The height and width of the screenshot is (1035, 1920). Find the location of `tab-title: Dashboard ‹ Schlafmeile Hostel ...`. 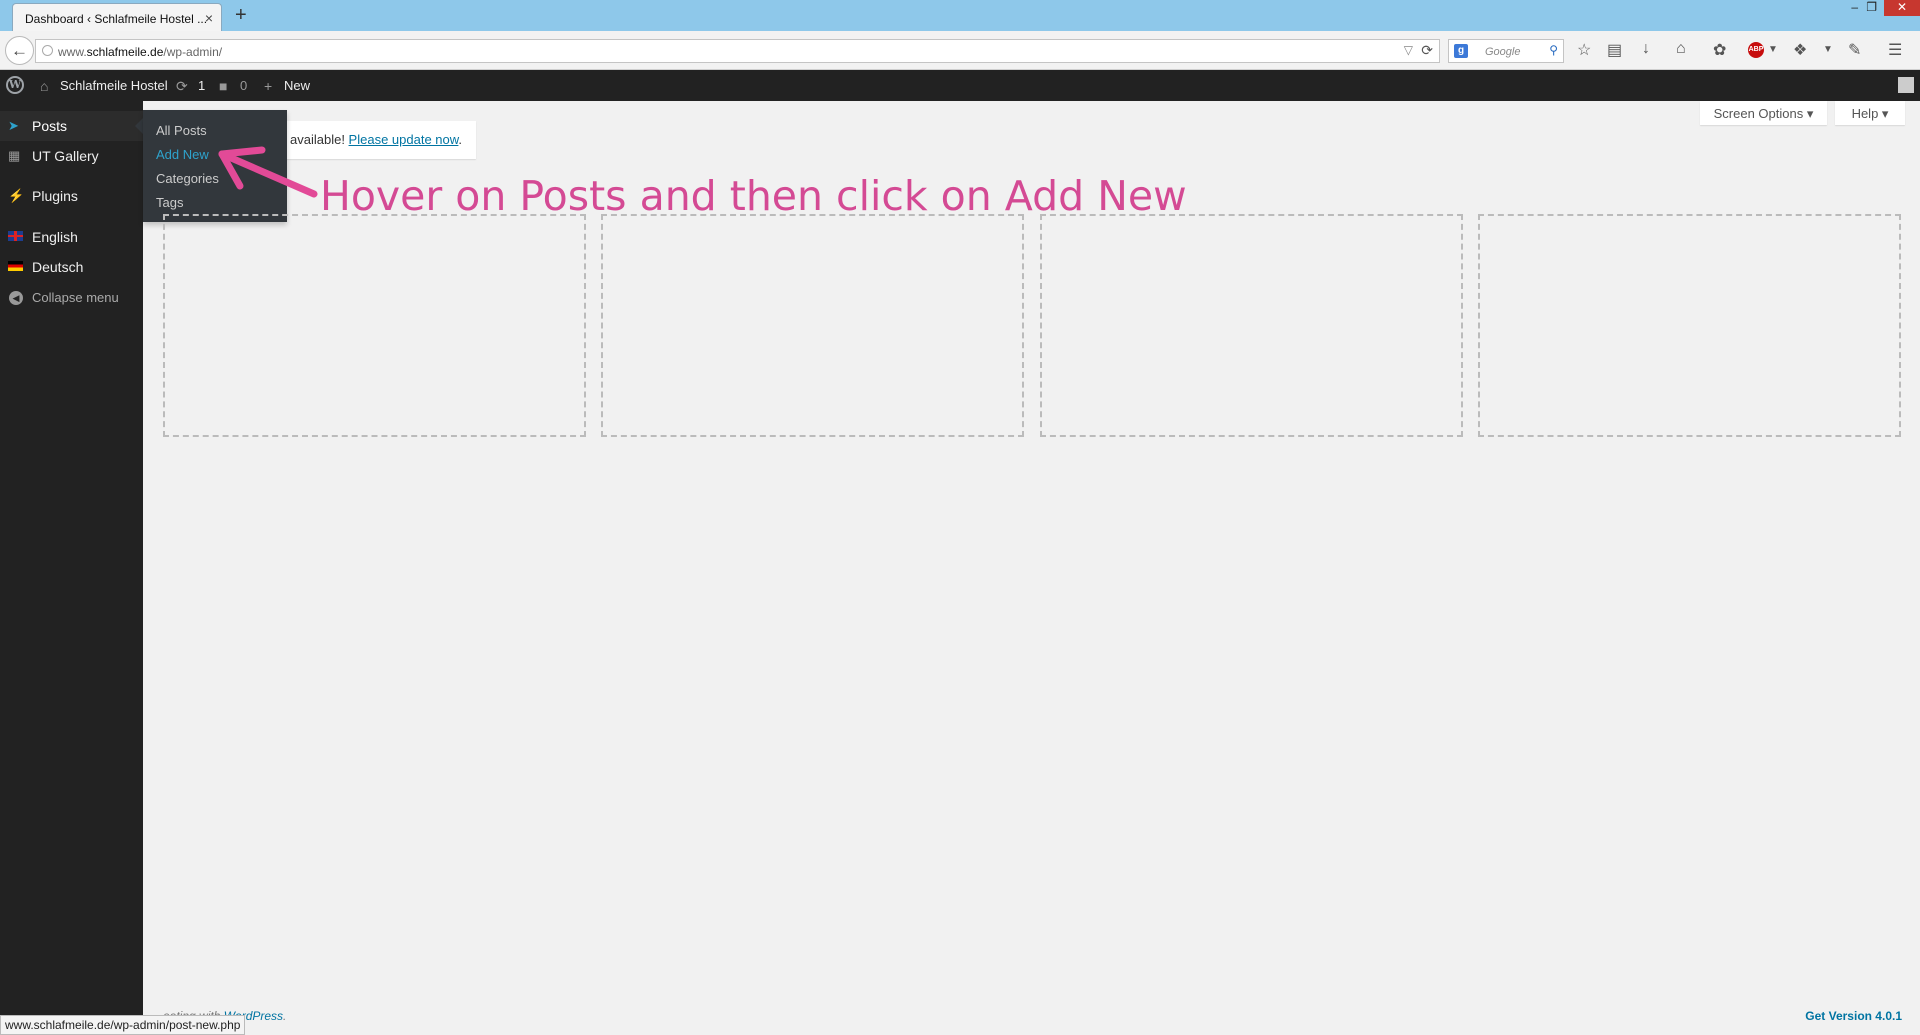

tab-title: Dashboard ‹ Schlafmeile Hostel ... is located at coordinates (116, 19).